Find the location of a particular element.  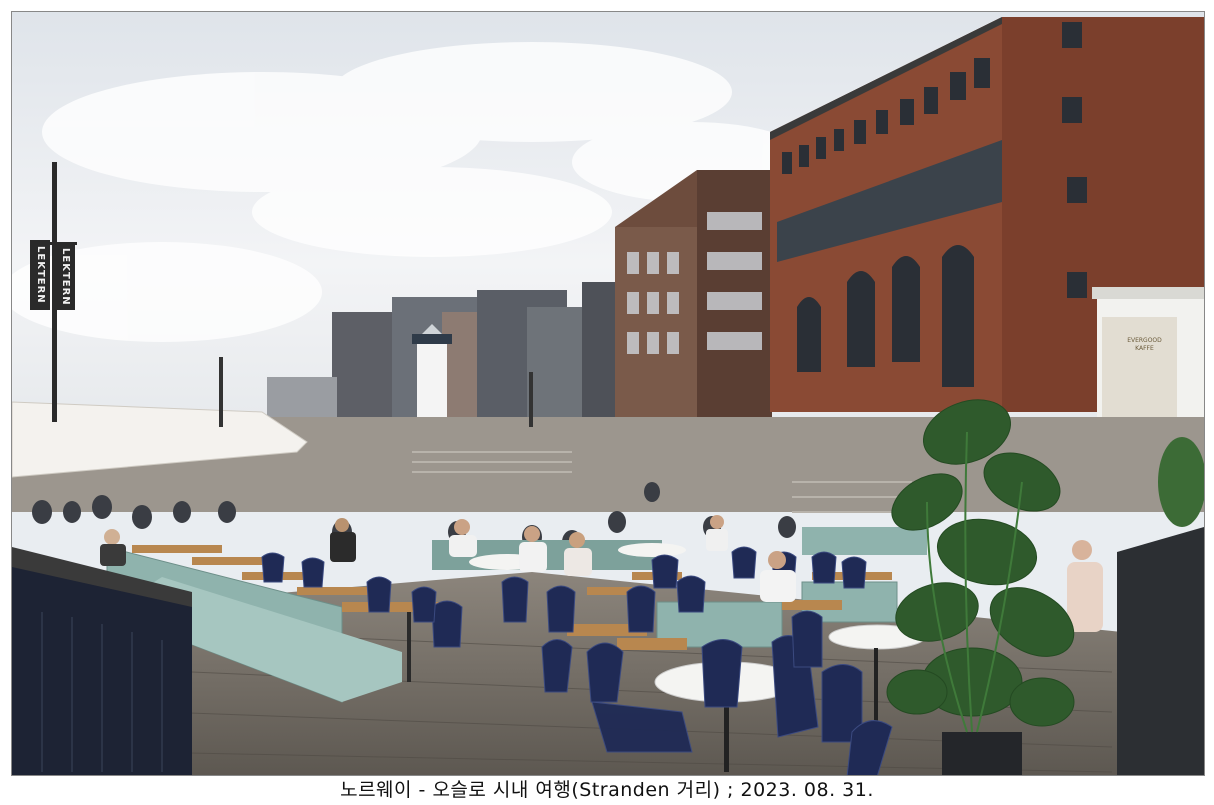

lektern-sign-right: LEKTERN is located at coordinates (65, 277).